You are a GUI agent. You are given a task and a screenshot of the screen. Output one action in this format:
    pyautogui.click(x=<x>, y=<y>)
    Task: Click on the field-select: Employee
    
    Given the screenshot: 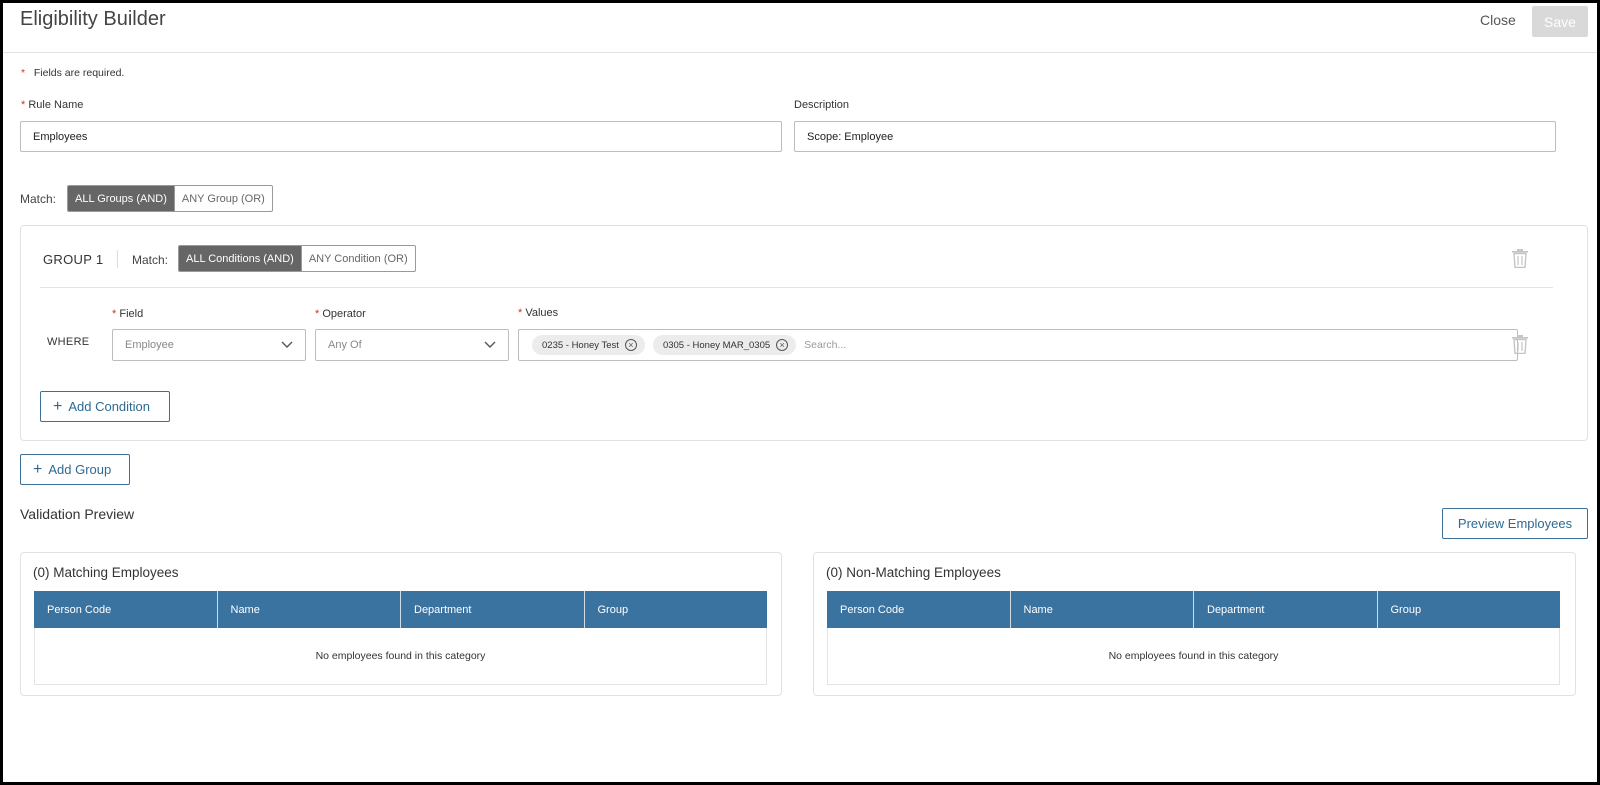 What is the action you would take?
    pyautogui.click(x=209, y=345)
    